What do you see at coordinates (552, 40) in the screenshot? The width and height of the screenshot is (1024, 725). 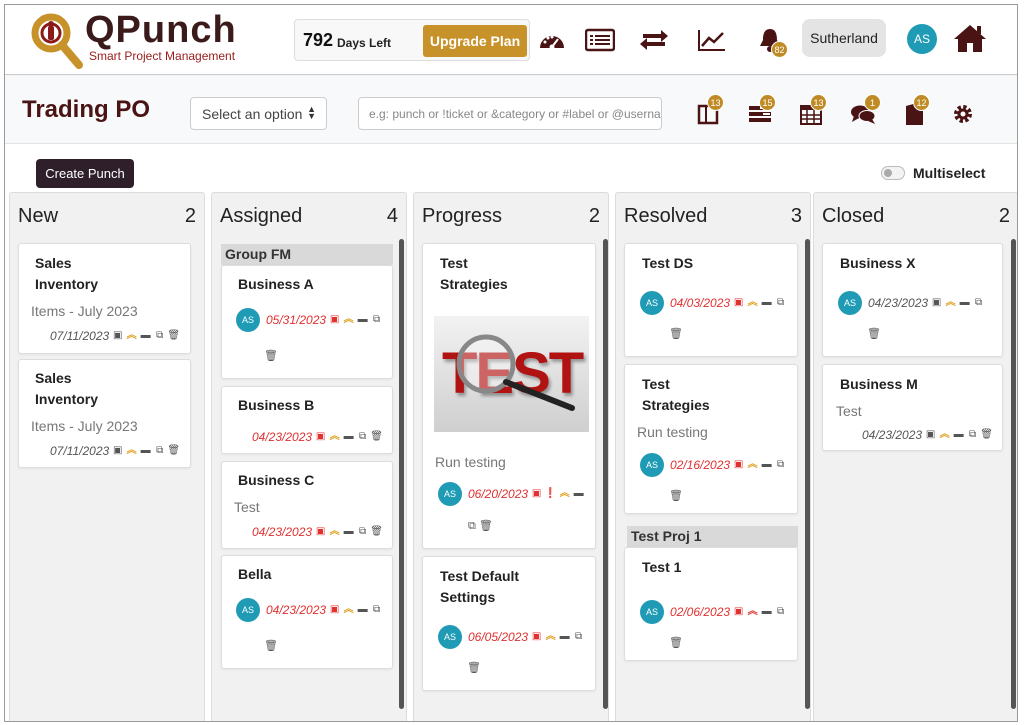 I see `dashboard-icon` at bounding box center [552, 40].